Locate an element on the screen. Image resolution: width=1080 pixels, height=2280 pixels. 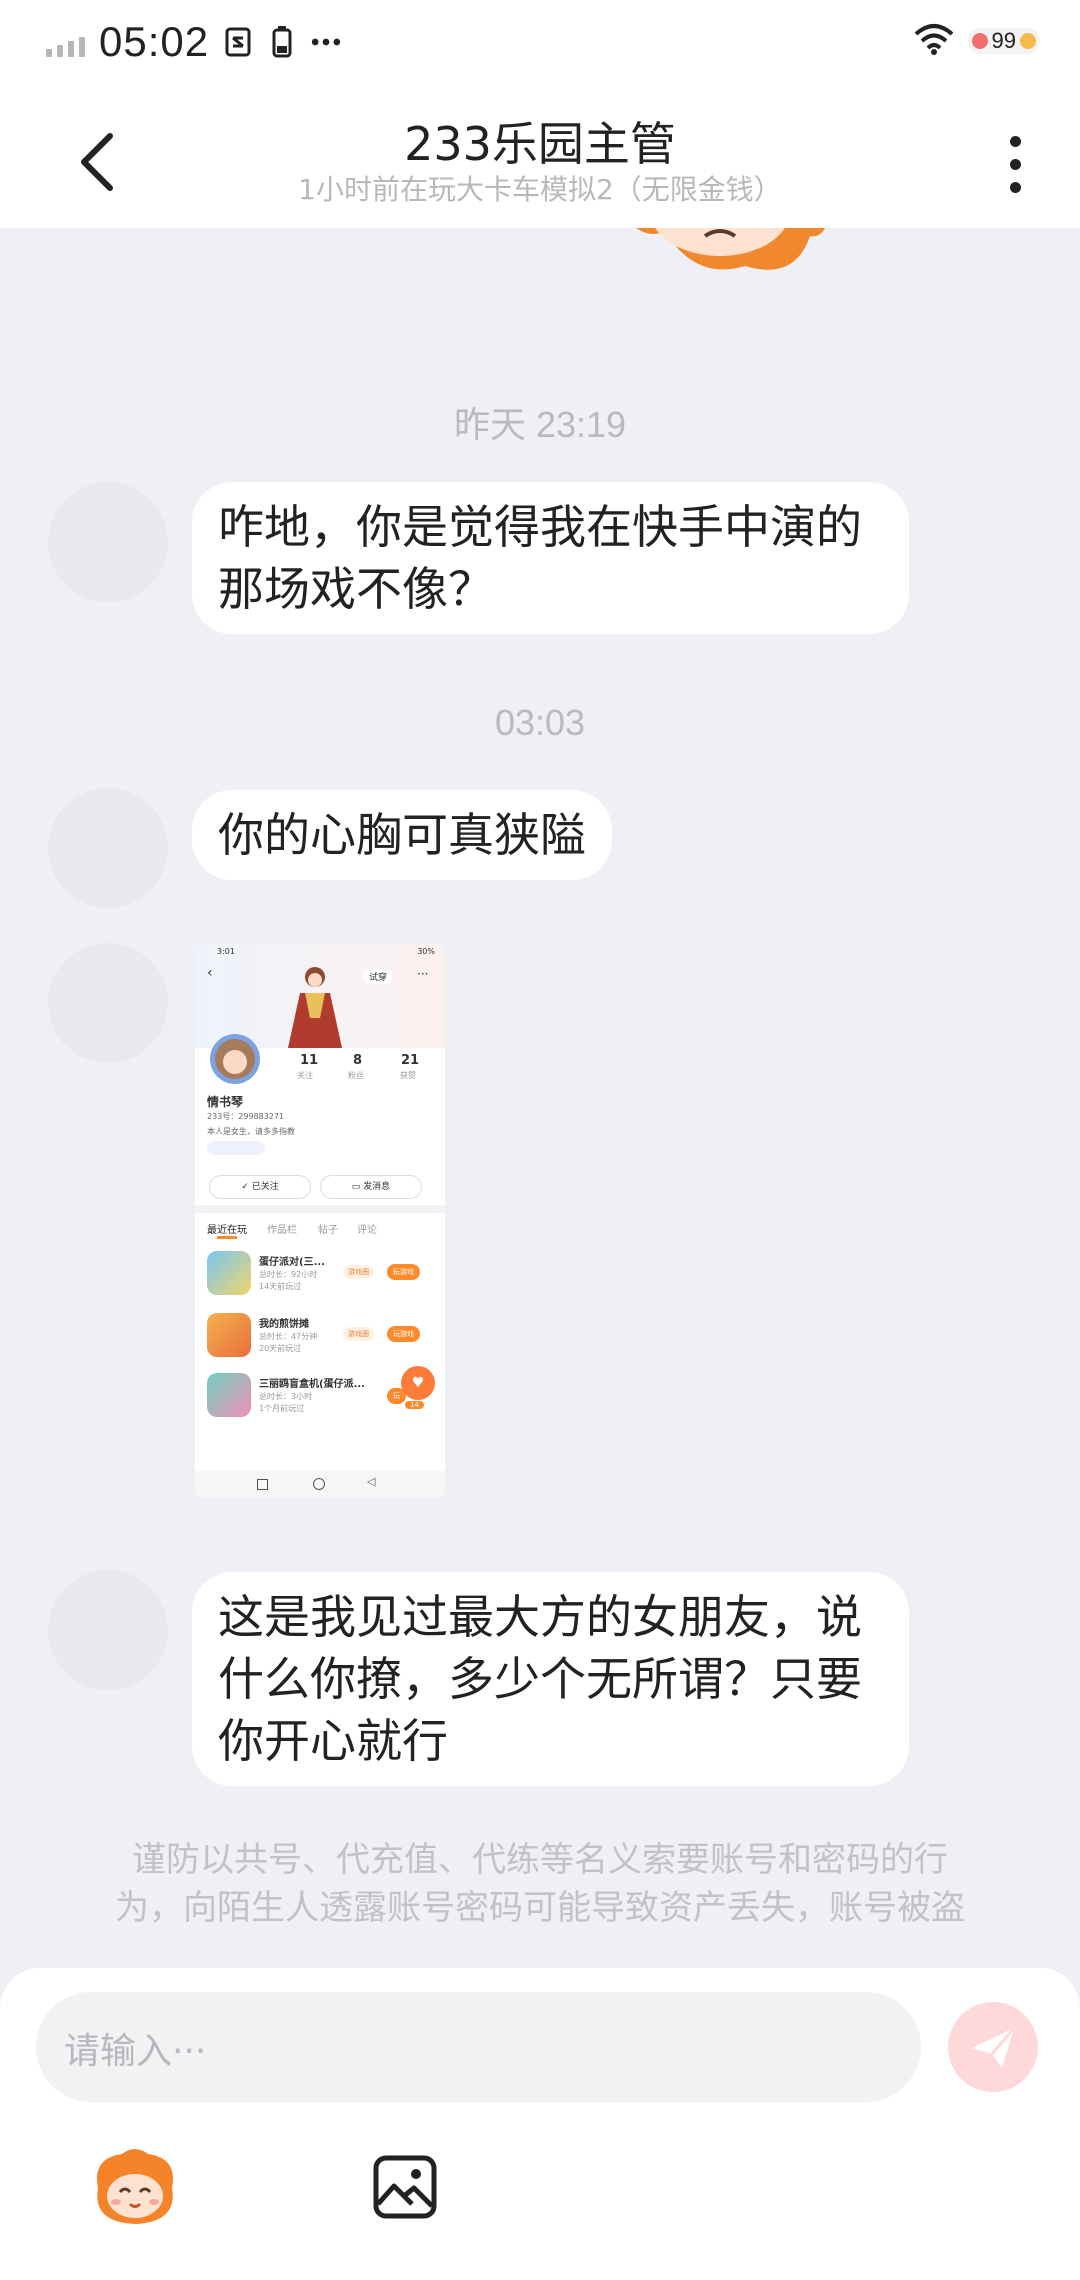
battery-level: 99 is located at coordinates (1003, 40).